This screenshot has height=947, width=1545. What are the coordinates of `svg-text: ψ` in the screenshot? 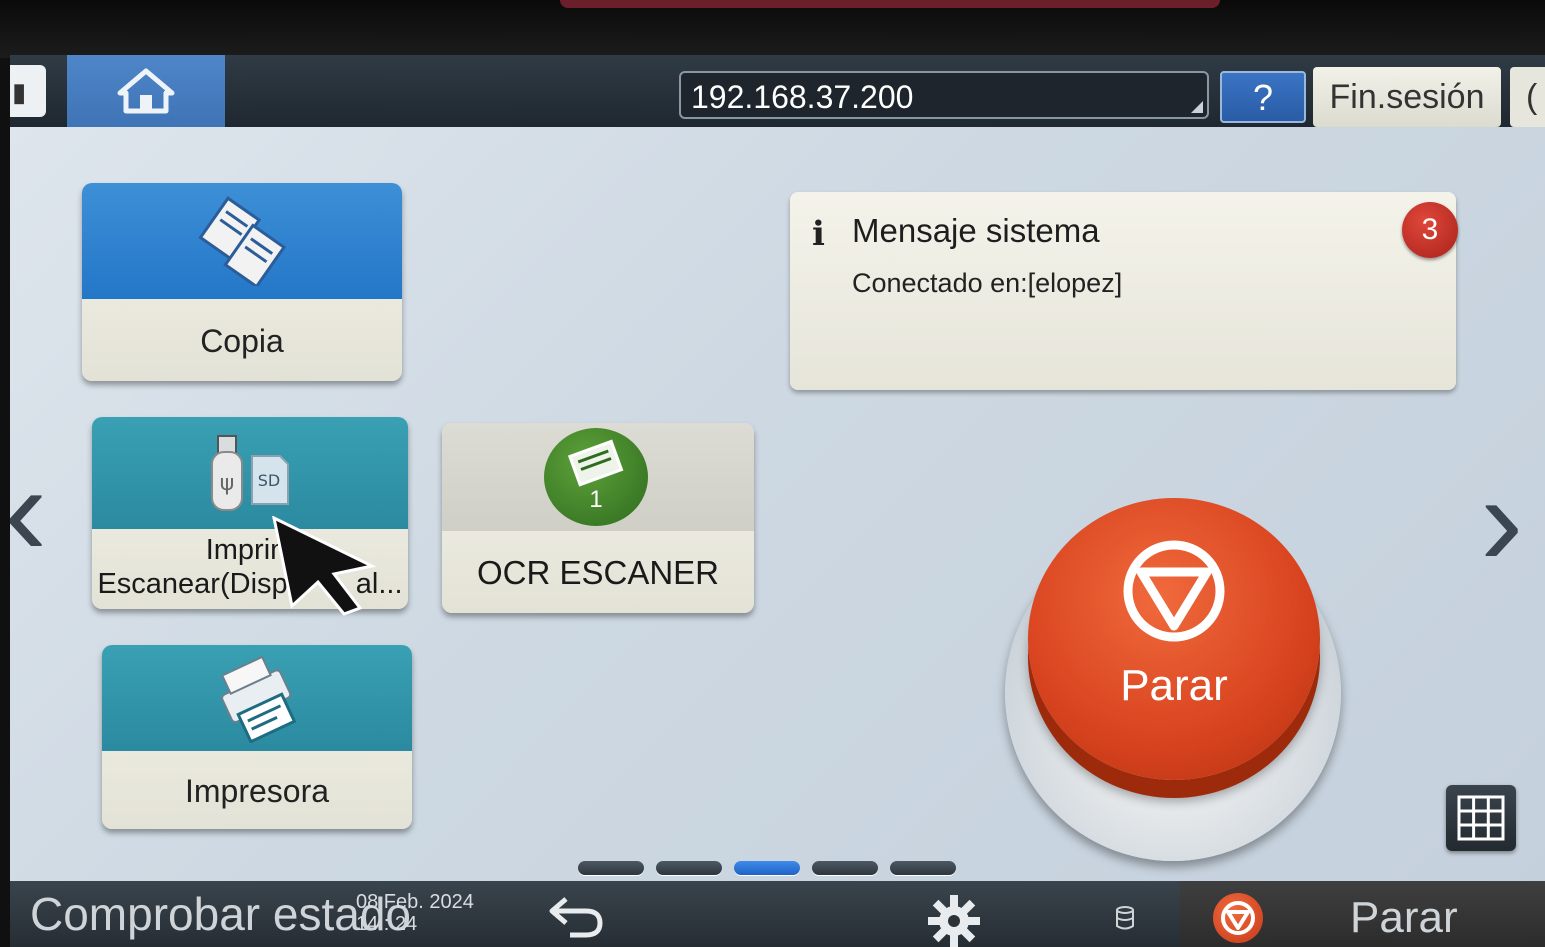 It's located at (227, 483).